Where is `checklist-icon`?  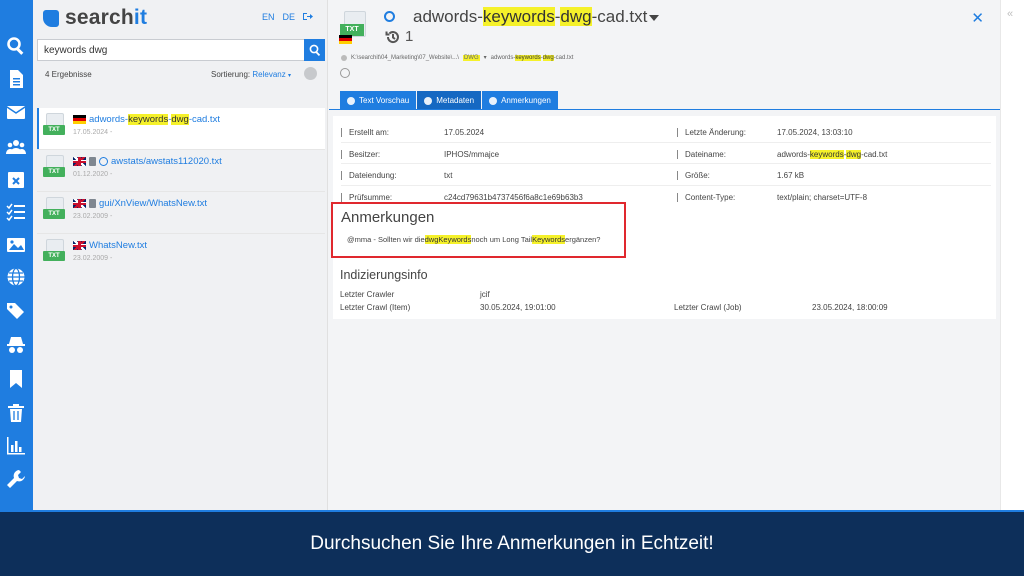 checklist-icon is located at coordinates (16, 212).